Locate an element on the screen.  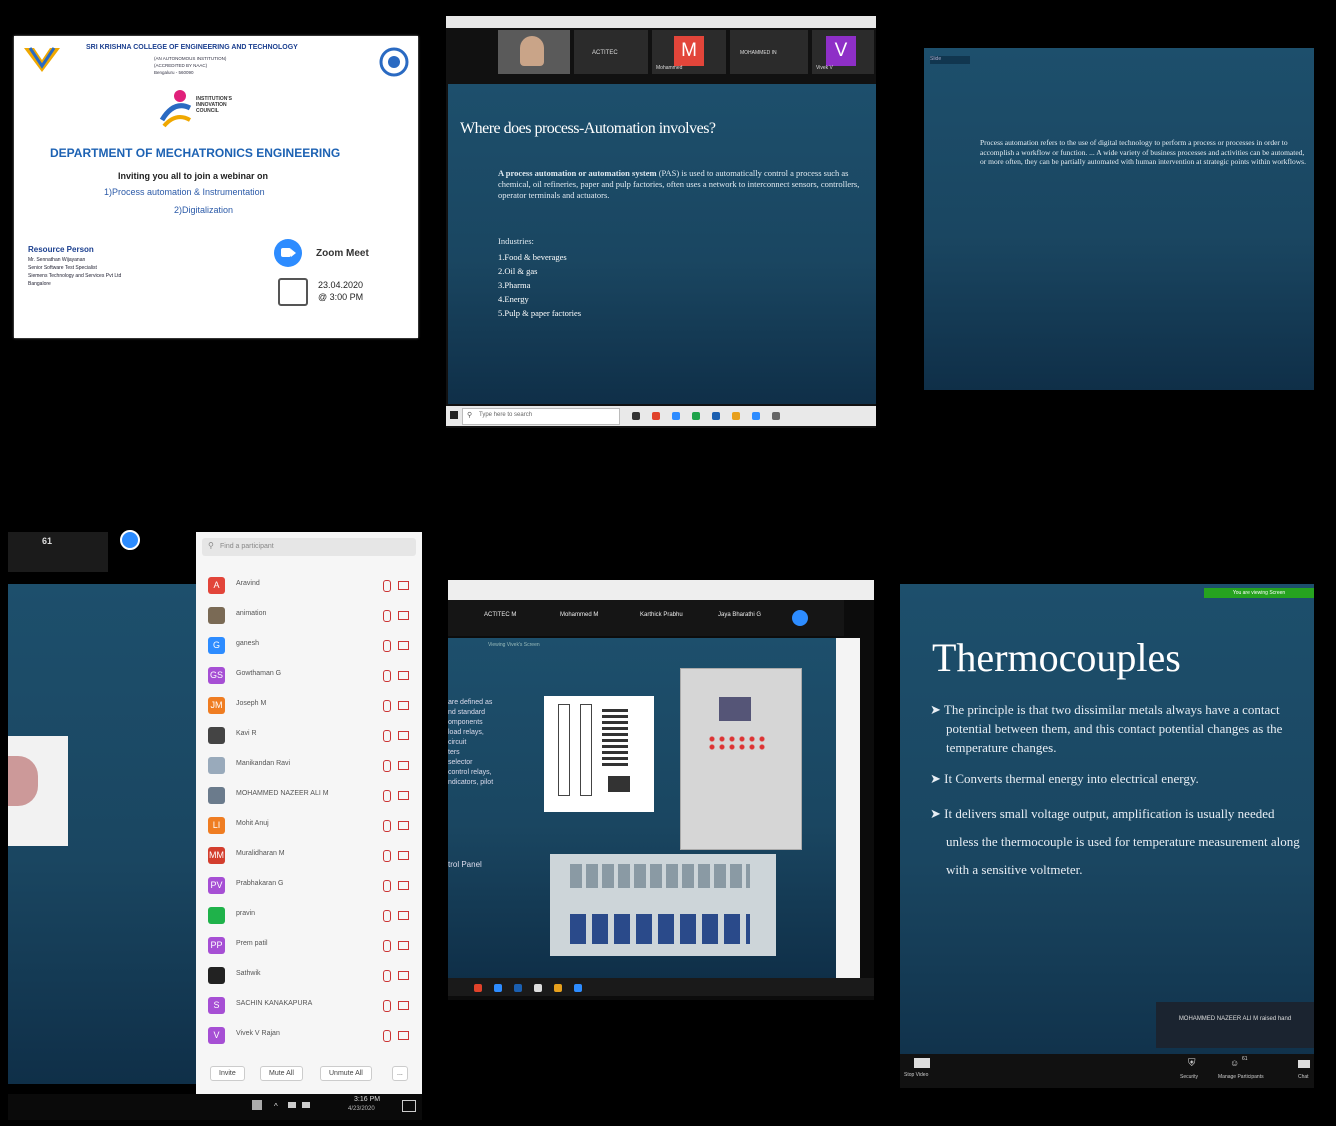
video-tile-mohammed-in: MOHAMMED IN is located at coordinates (769, 52).